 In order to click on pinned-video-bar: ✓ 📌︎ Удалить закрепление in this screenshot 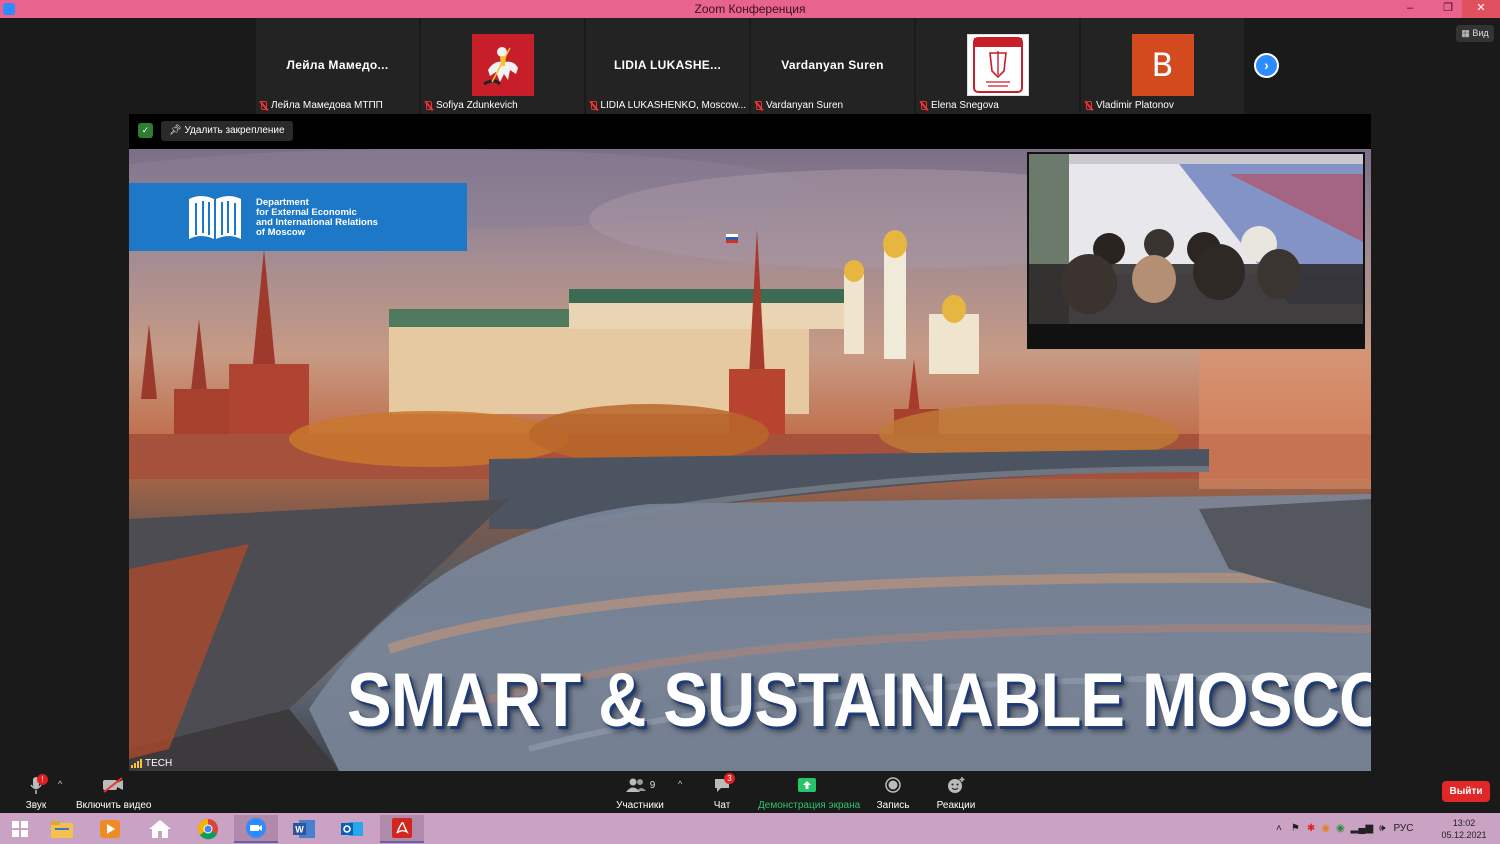, I will do `click(750, 131)`.